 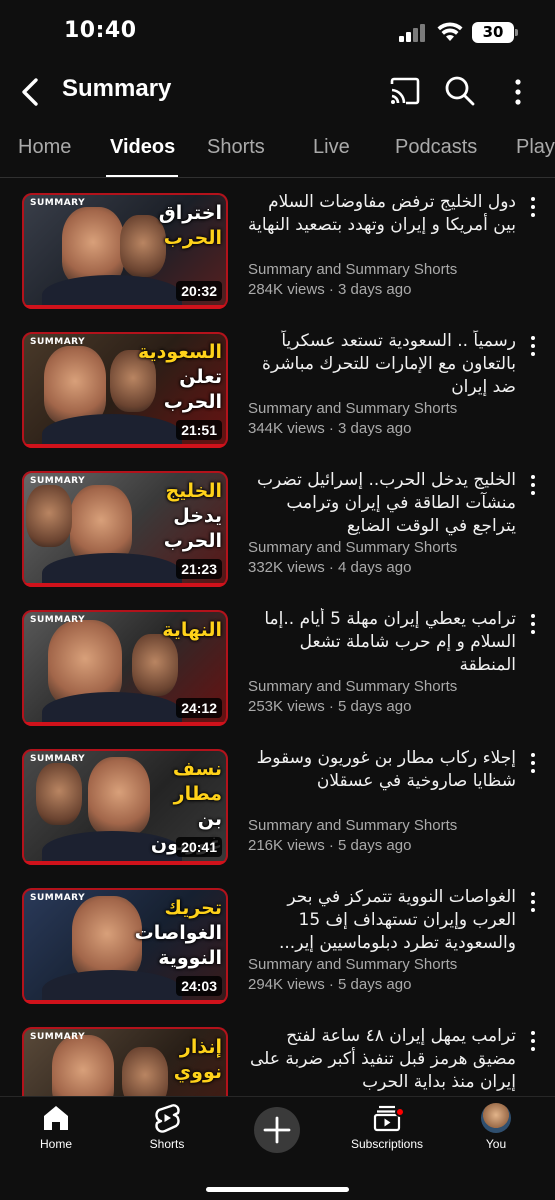 What do you see at coordinates (236, 147) in the screenshot?
I see `tab-shorts: Shorts` at bounding box center [236, 147].